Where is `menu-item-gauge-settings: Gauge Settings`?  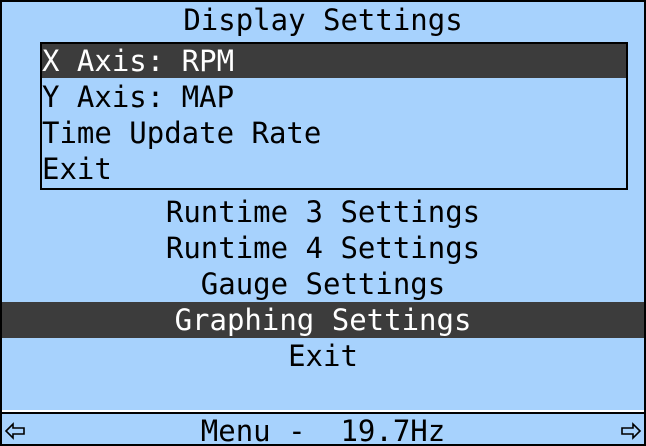
menu-item-gauge-settings: Gauge Settings is located at coordinates (323, 284).